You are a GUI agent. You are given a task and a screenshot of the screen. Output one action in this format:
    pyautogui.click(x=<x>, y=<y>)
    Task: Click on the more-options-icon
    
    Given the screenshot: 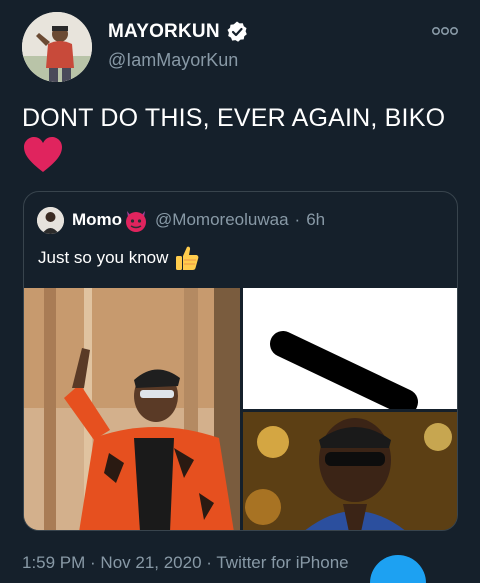 What is the action you would take?
    pyautogui.click(x=445, y=31)
    